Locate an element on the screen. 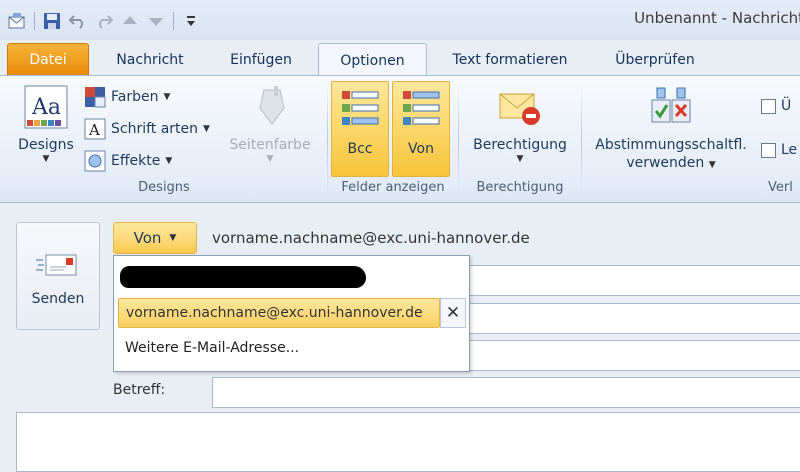  group-berechtigung: Berechtigung is located at coordinates (520, 187).